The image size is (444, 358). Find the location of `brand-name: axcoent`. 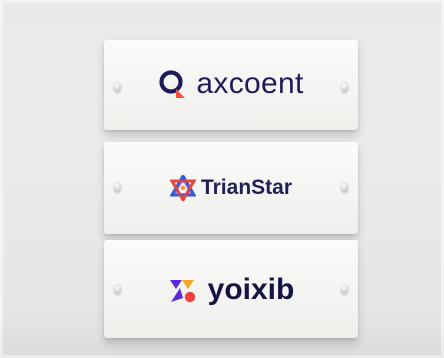

brand-name: axcoent is located at coordinates (250, 83).